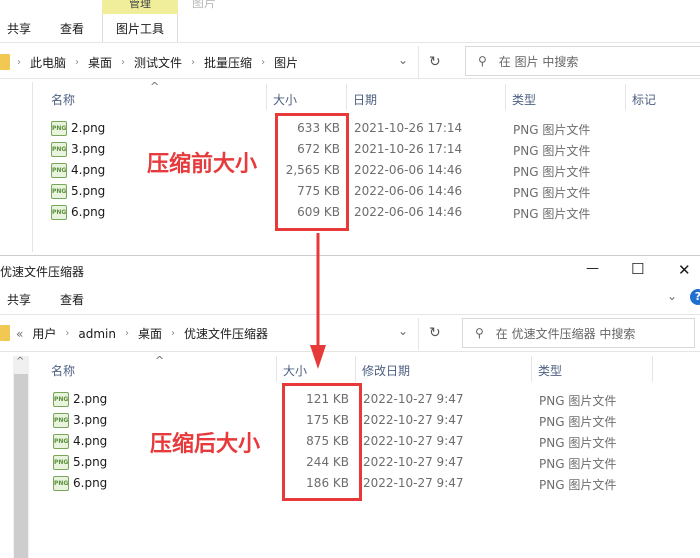 The height and width of the screenshot is (558, 700). I want to click on breadcrumb: › 此电脑 › 桌面 › 测试文件 › 批量压缩 › 图片, so click(158, 62).